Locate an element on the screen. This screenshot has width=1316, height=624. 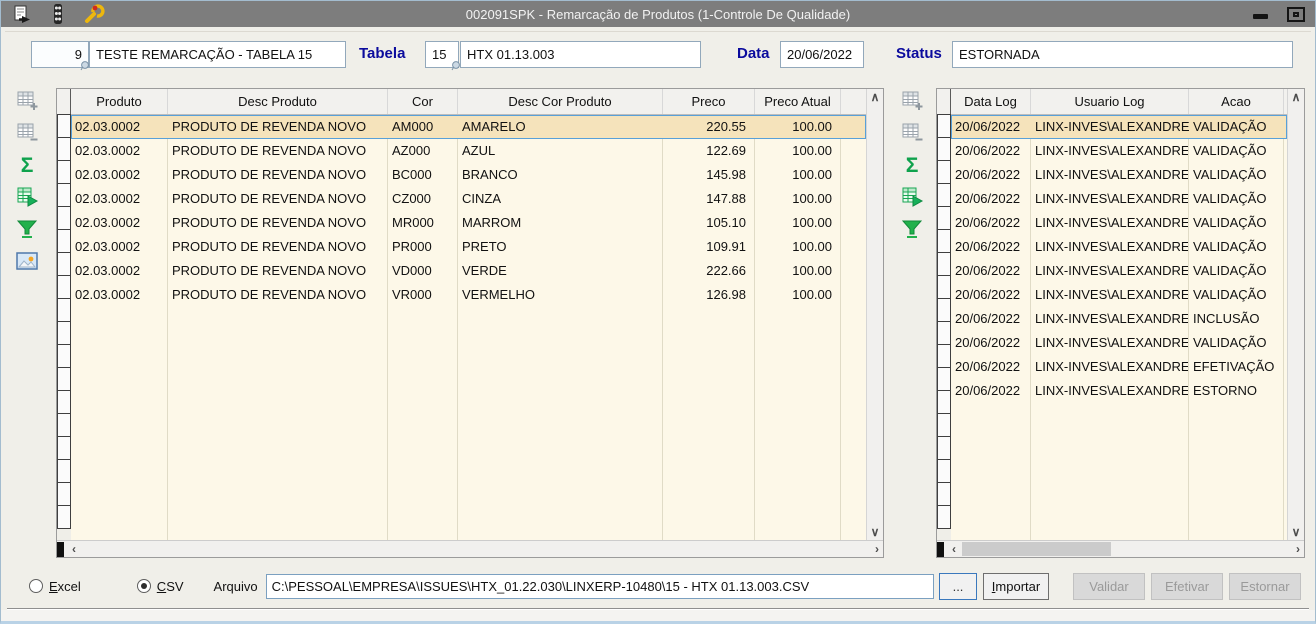
importar-button: Importar is located at coordinates (1016, 586).